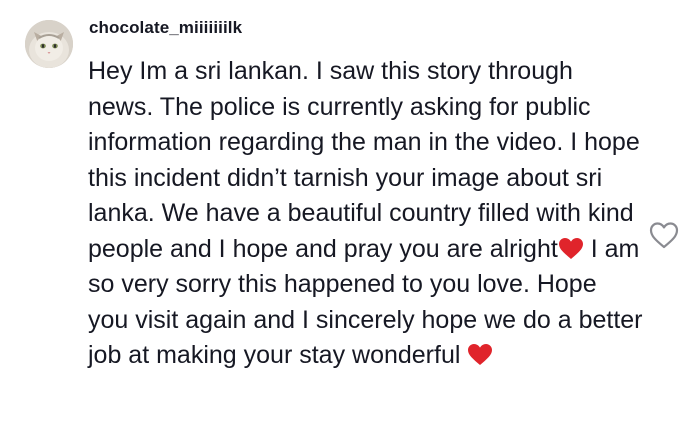  I want to click on like-button, so click(664, 235).